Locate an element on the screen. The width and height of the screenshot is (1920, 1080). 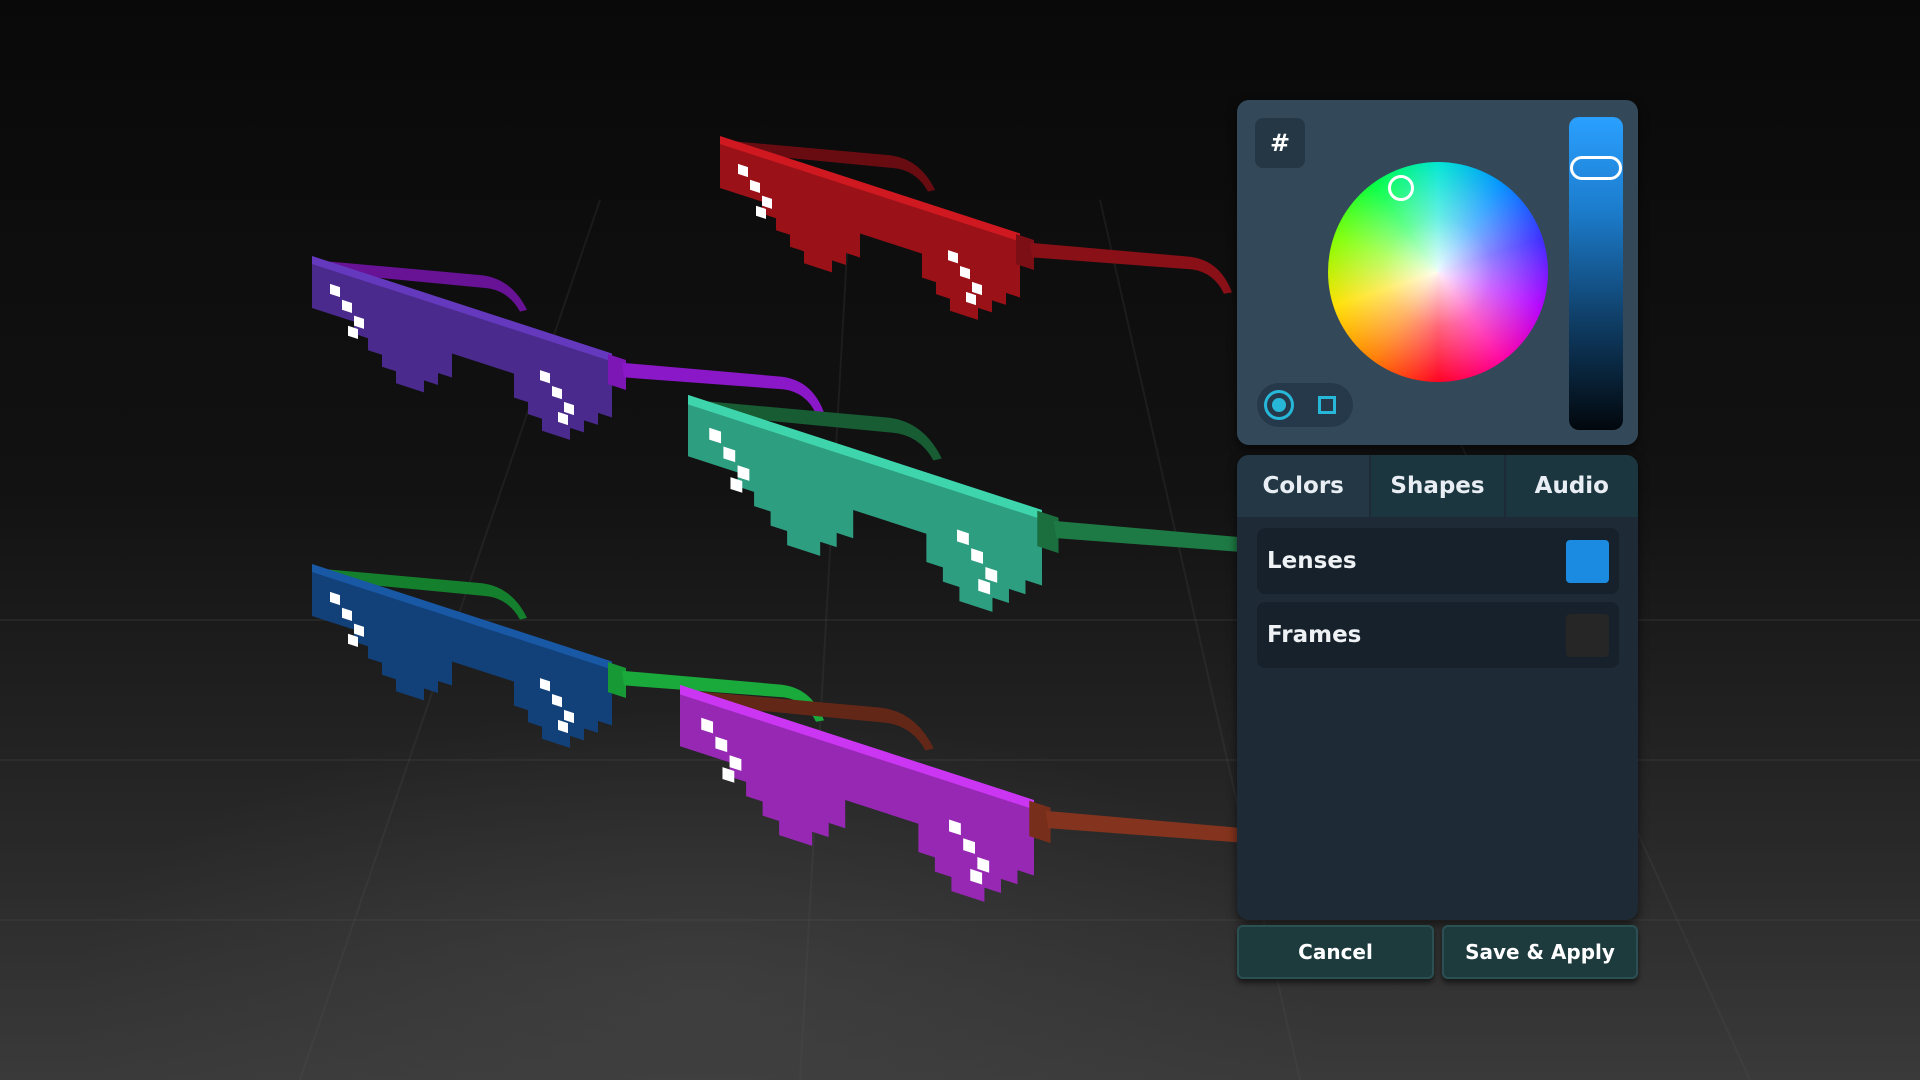
color-row-frames: Frames is located at coordinates (1438, 635).